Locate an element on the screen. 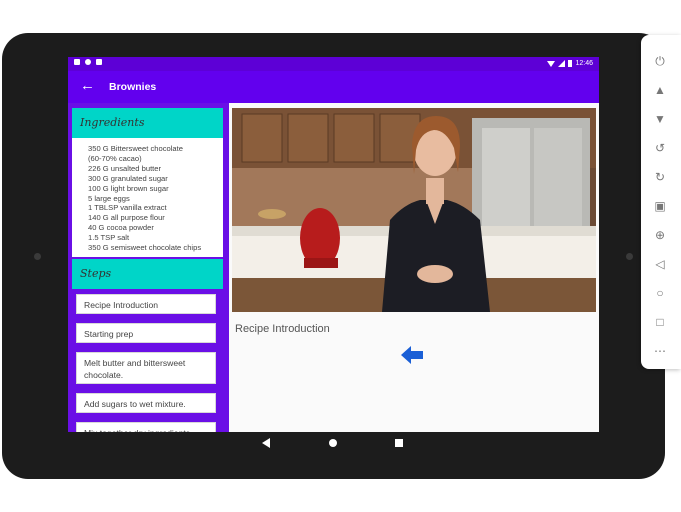 The image size is (681, 512). back-icon: ◁ is located at coordinates (660, 264).